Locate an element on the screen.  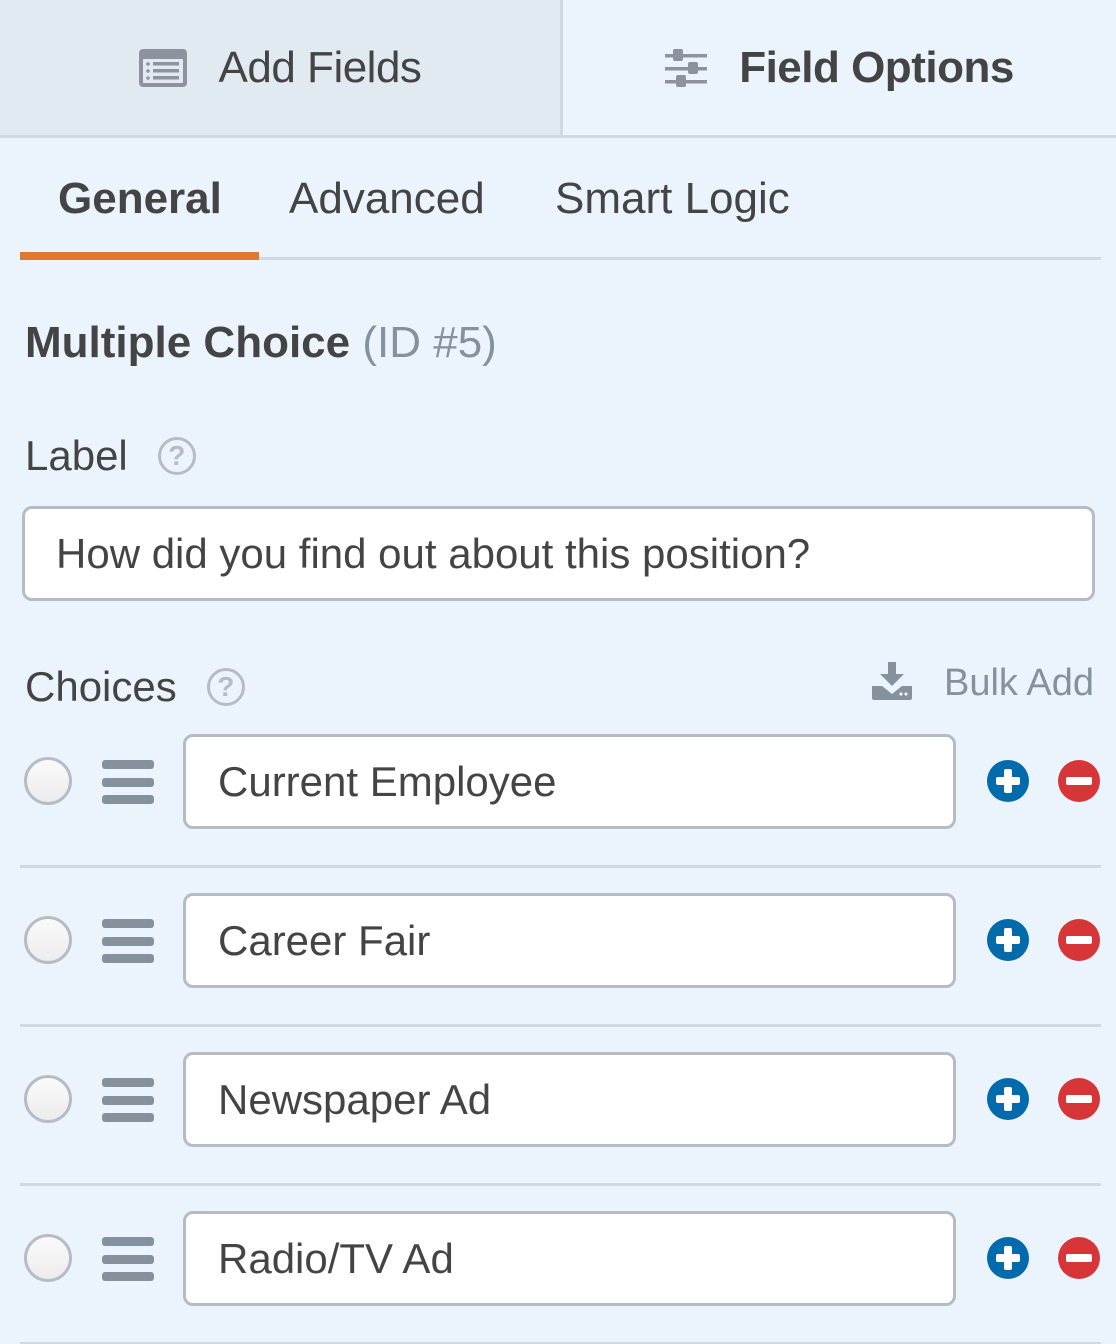
options-tabs: General Advanced Smart Logic is located at coordinates (560, 210).